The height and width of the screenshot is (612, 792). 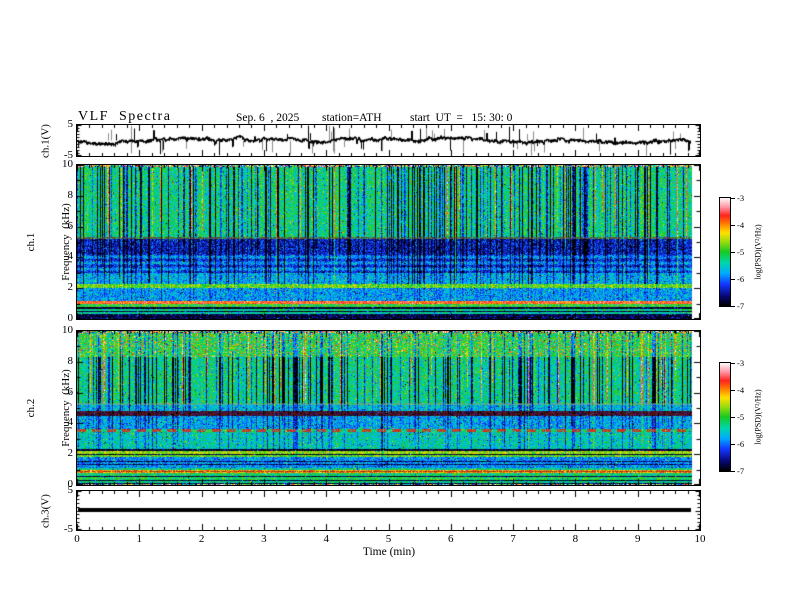 I want to click on ch2-freq-tick-label: 2, so click(x=70, y=453).